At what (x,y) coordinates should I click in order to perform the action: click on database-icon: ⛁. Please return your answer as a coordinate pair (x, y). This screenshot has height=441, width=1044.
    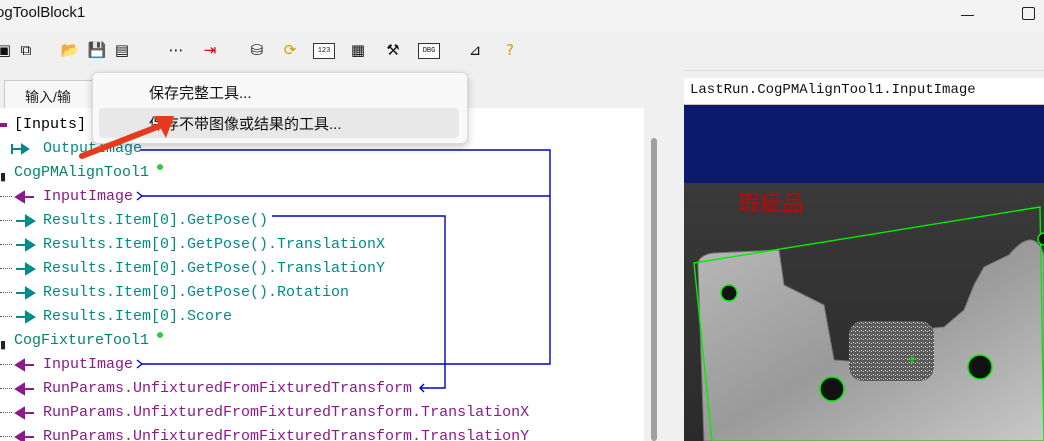
    Looking at the image, I should click on (257, 50).